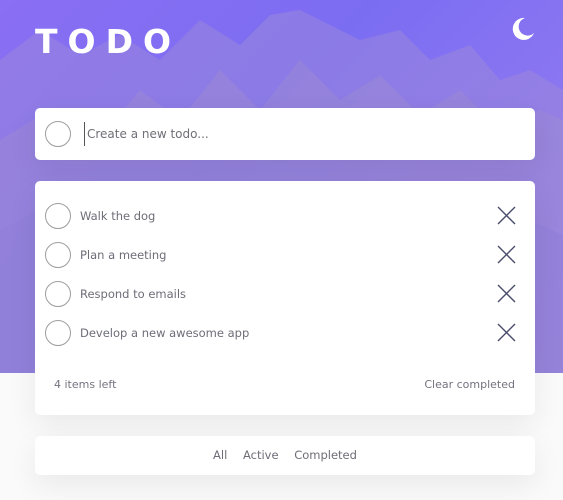 The image size is (563, 500). I want to click on todo-item: Walk the dog, so click(285, 215).